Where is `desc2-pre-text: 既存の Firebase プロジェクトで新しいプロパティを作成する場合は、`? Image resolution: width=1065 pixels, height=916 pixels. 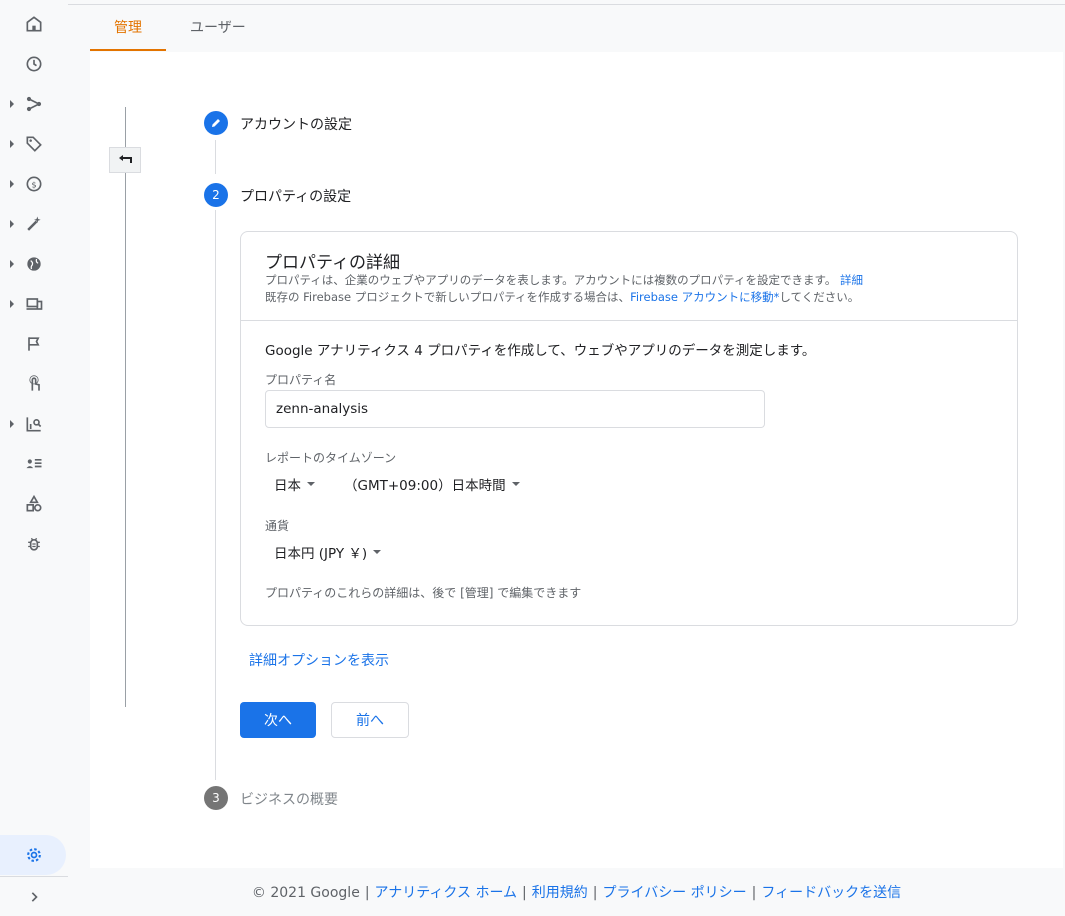
desc2-pre-text: 既存の Firebase プロジェクトで新しいプロパティを作成する場合は、 is located at coordinates (448, 297).